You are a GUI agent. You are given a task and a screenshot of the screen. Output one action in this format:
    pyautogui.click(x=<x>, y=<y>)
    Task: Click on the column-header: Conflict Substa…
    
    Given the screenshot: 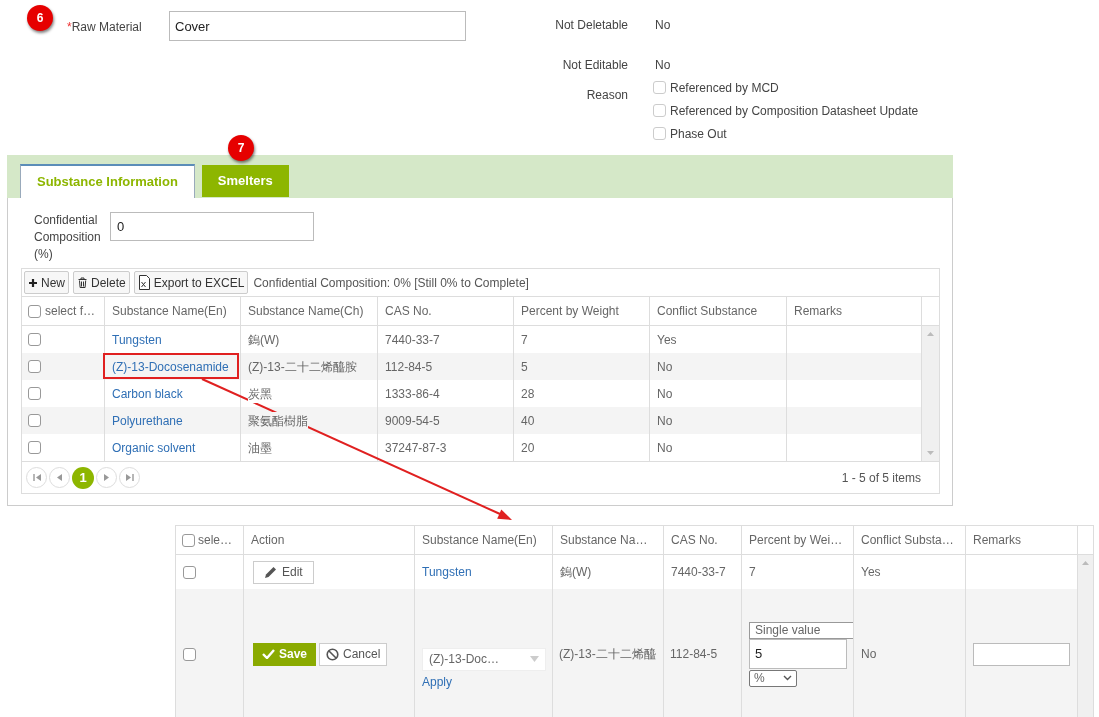 What is the action you would take?
    pyautogui.click(x=907, y=540)
    